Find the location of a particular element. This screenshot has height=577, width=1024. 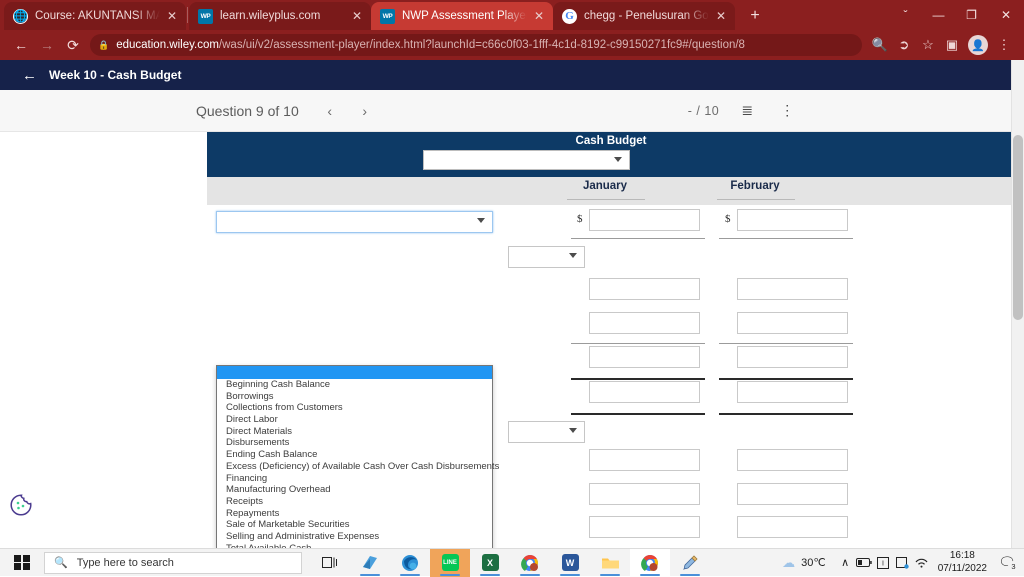

chrome-menu-icon: ⋮ is located at coordinates (1004, 45).